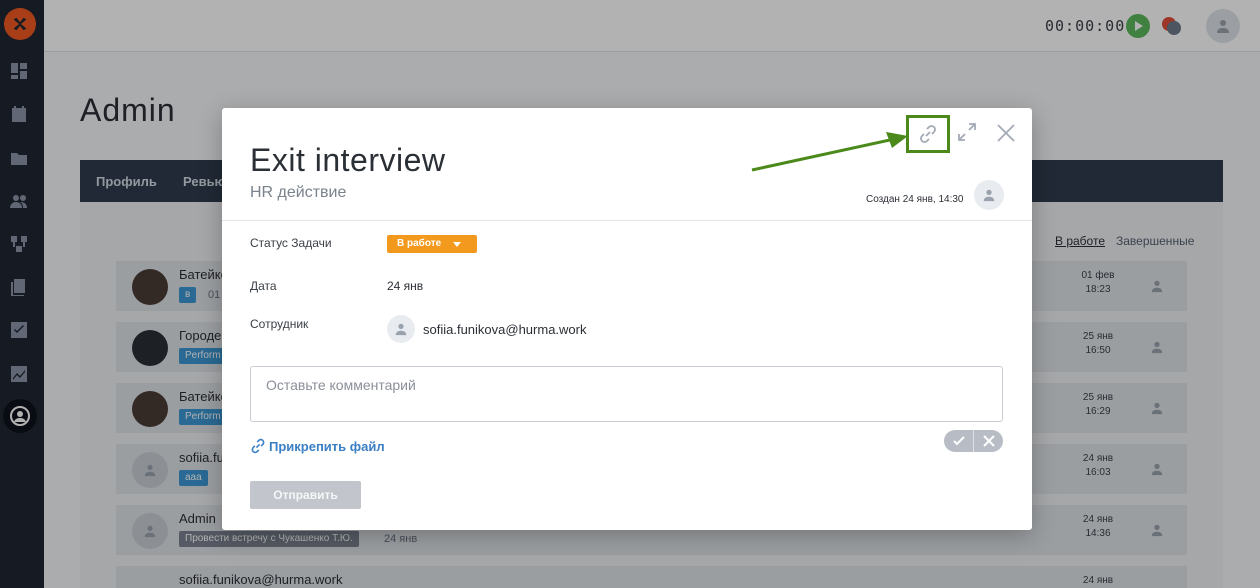  What do you see at coordinates (627, 220) in the screenshot?
I see `divider` at bounding box center [627, 220].